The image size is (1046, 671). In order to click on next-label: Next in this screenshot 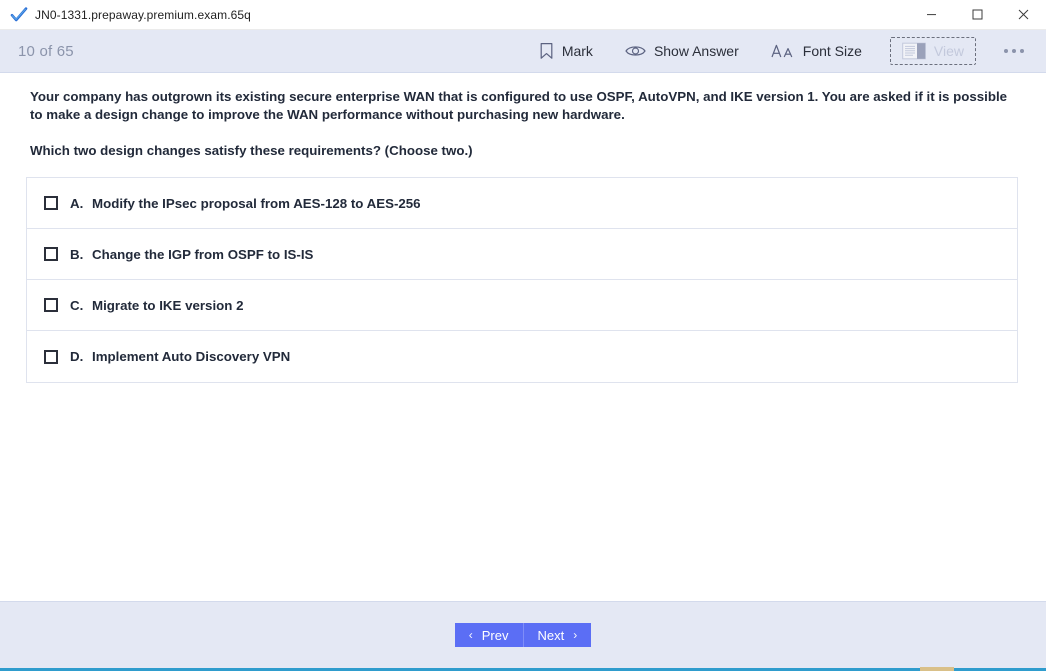, I will do `click(551, 635)`.